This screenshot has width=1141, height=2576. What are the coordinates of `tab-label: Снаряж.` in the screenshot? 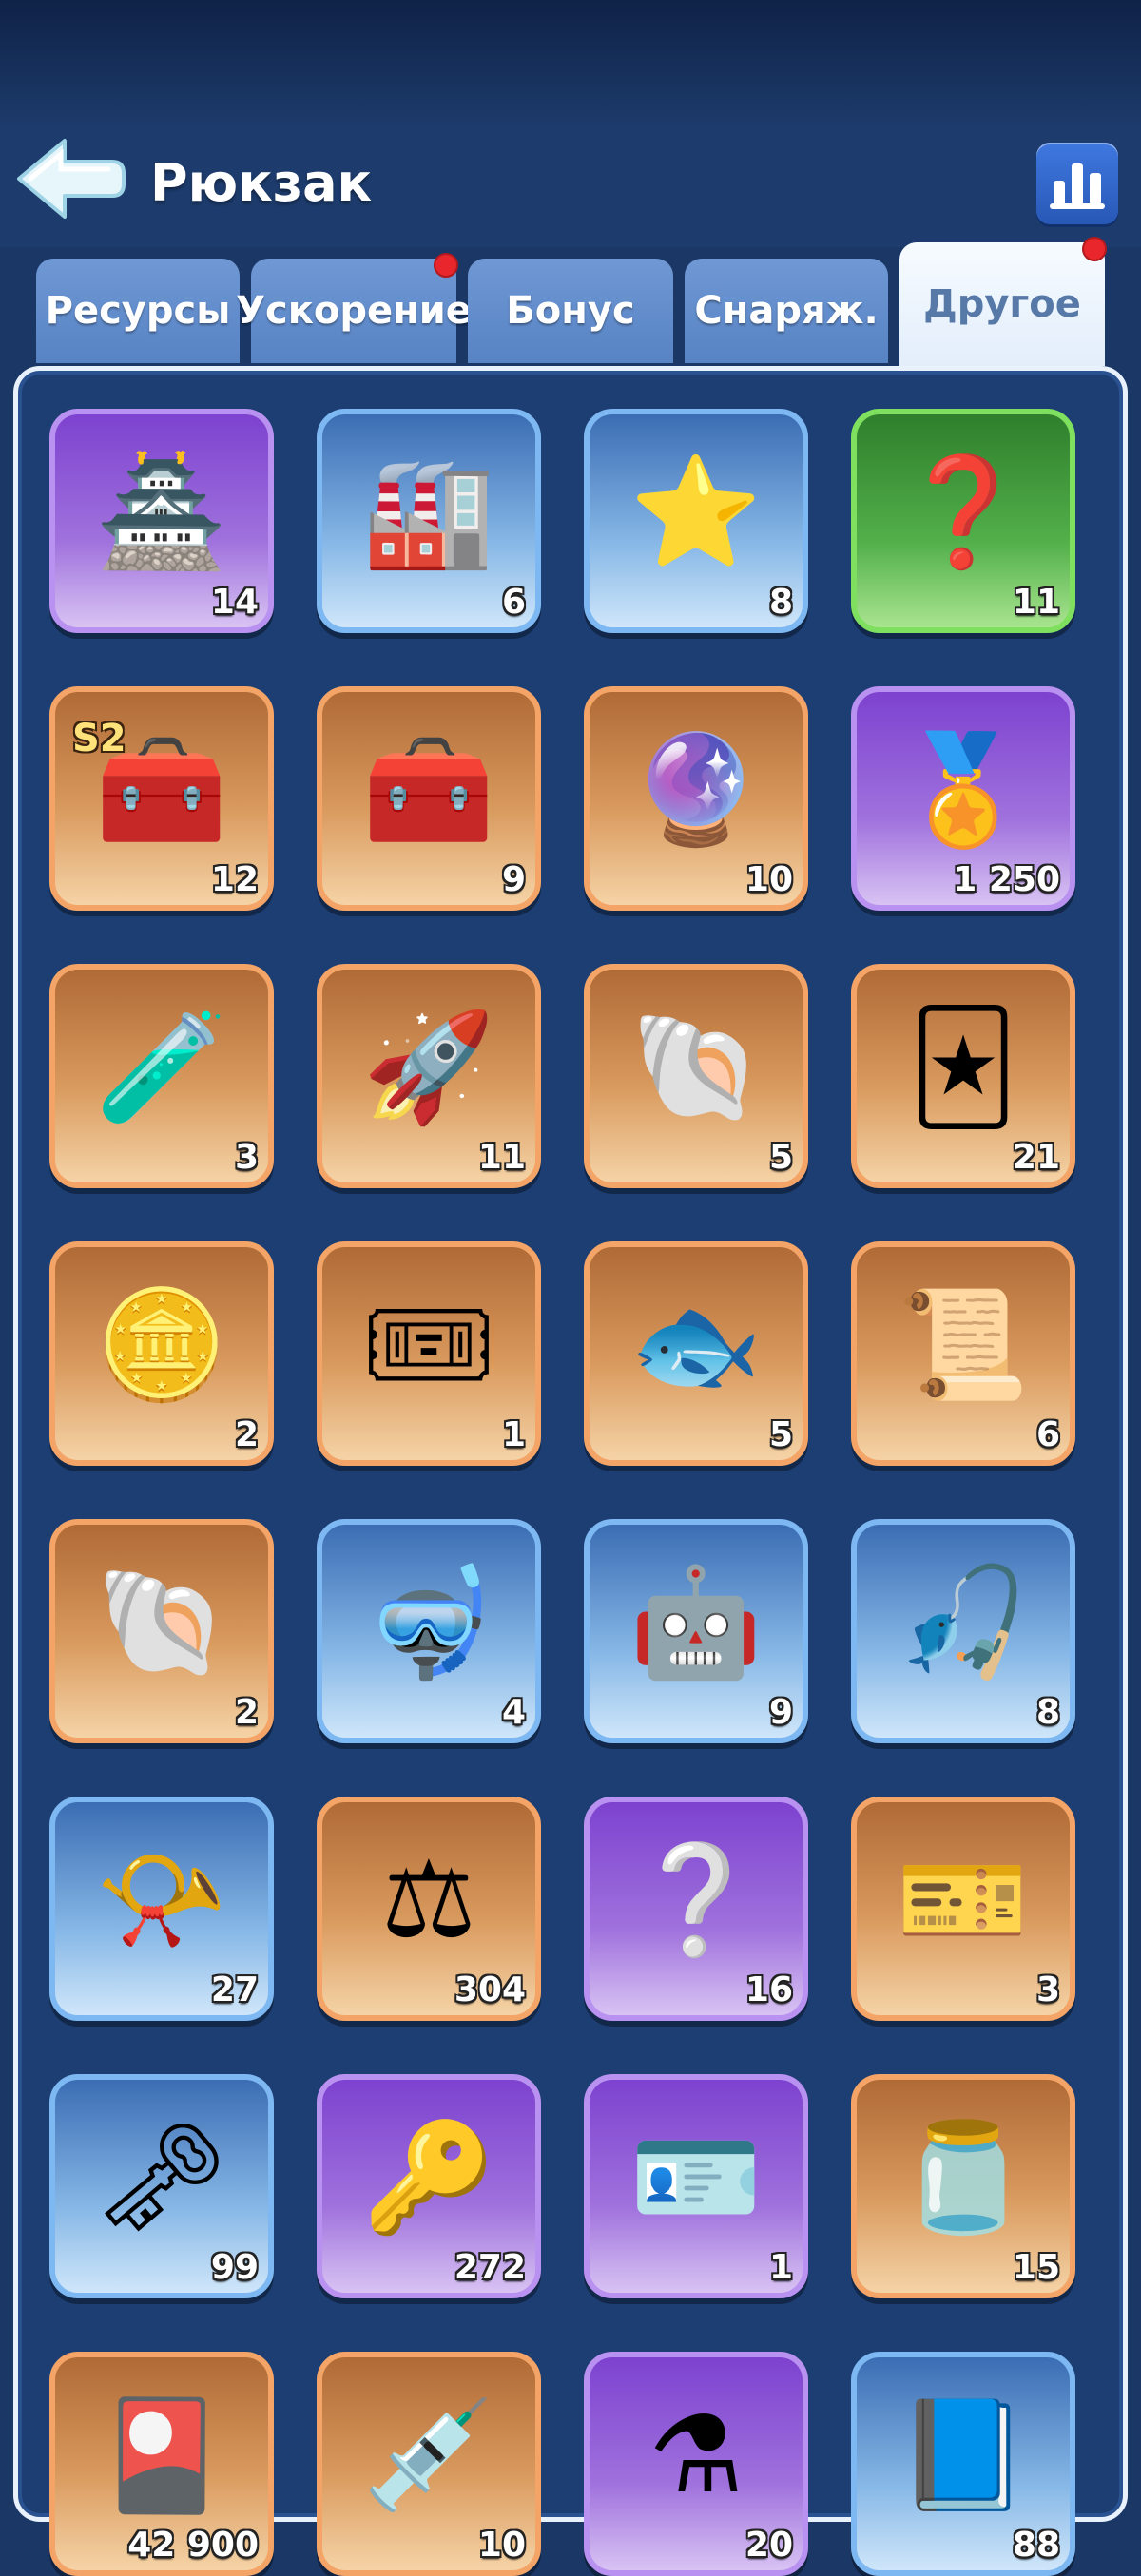 It's located at (786, 311).